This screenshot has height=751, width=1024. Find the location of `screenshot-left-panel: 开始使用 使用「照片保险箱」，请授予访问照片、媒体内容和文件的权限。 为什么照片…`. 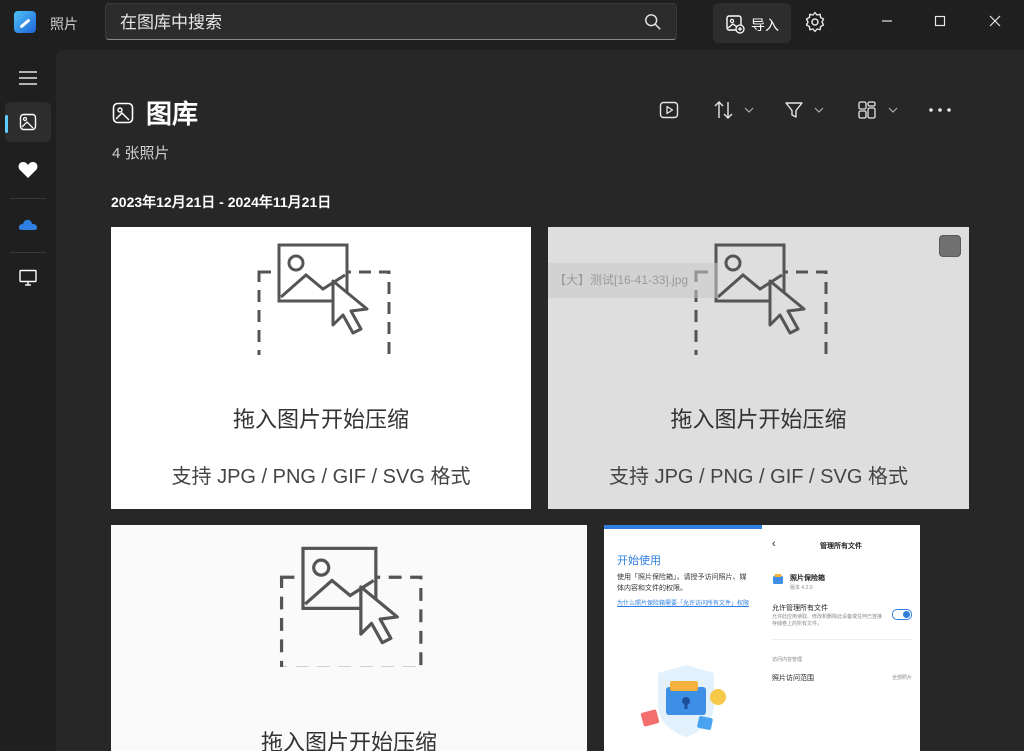

screenshot-left-panel: 开始使用 使用「照片保险箱」，请授予访问照片、媒体内容和文件的权限。 为什么照片… is located at coordinates (683, 638).